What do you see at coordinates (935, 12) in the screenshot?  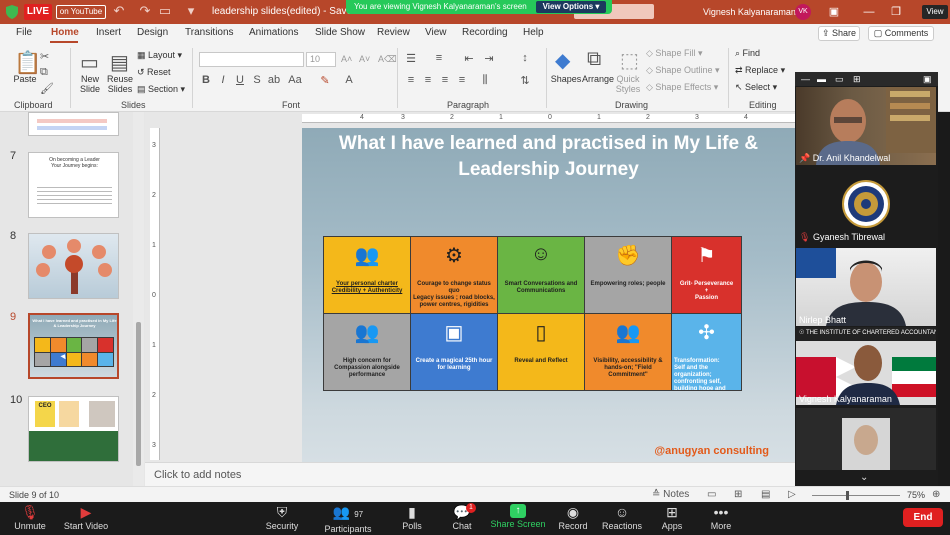 I see `view-button: View` at bounding box center [935, 12].